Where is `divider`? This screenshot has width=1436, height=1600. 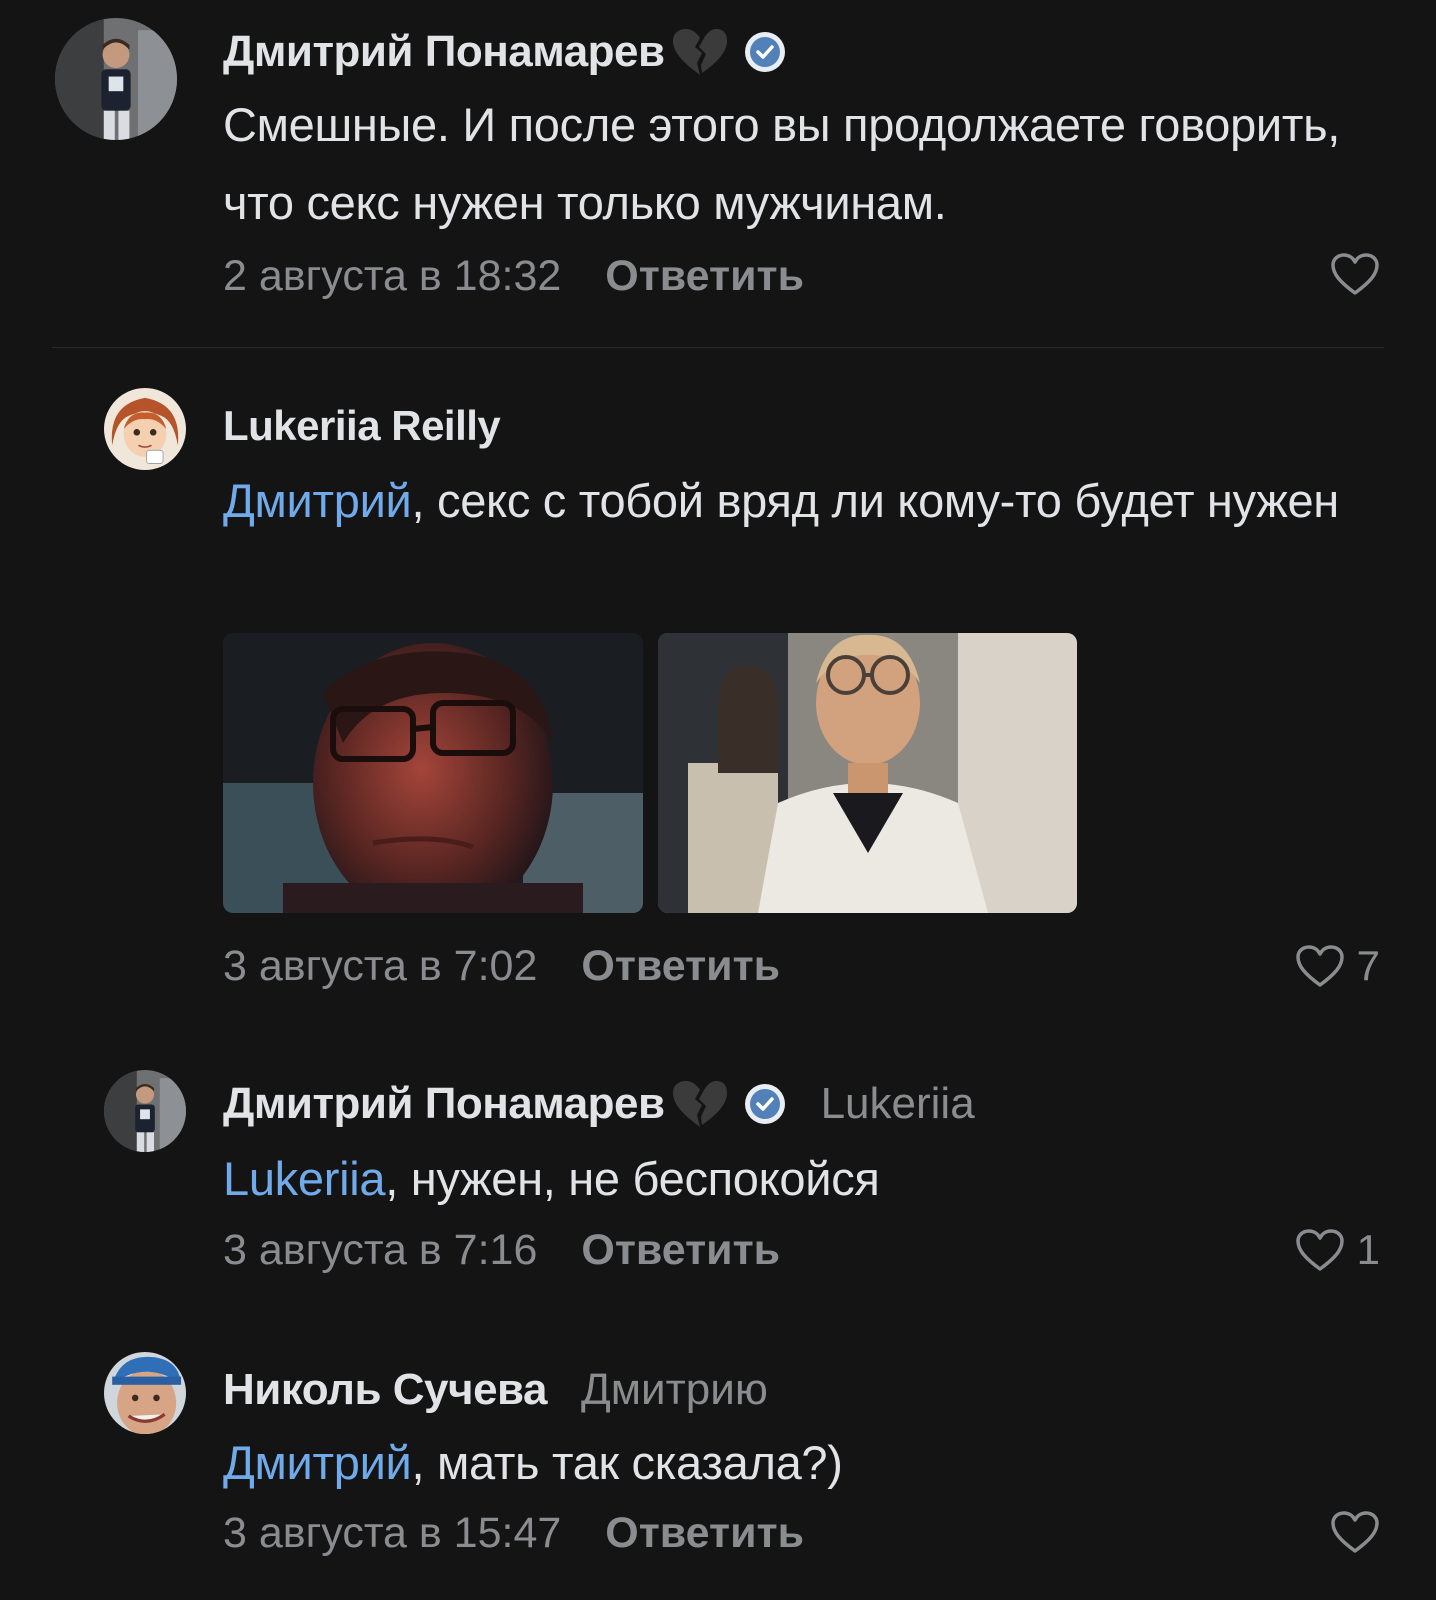 divider is located at coordinates (718, 347).